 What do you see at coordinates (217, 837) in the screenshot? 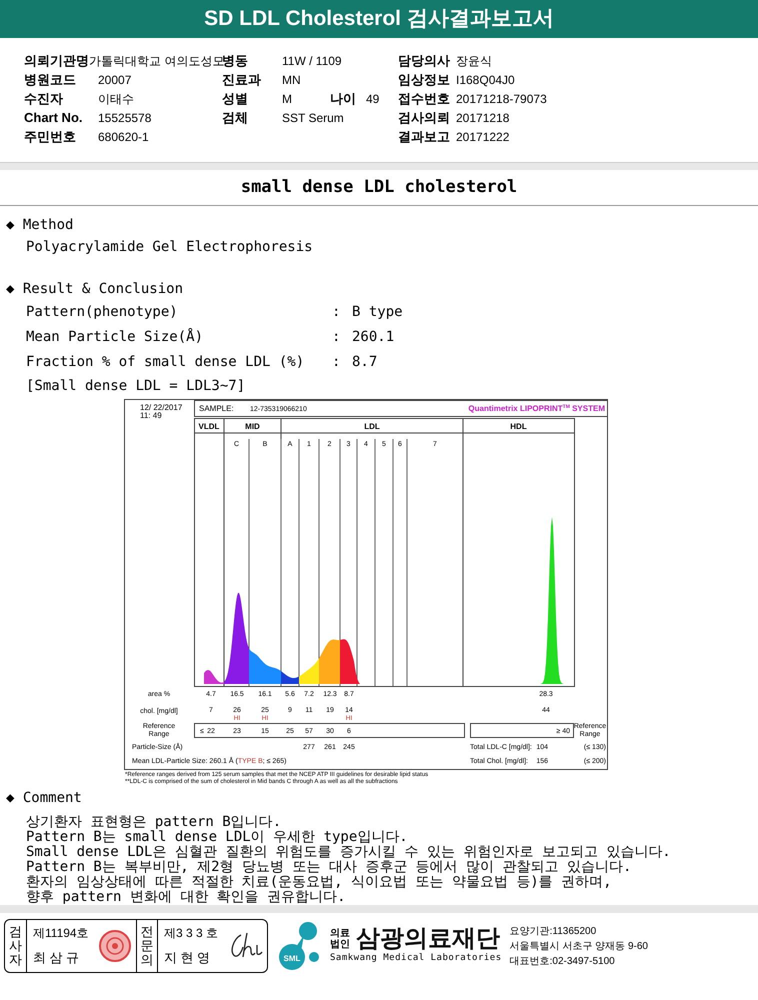
I see `comment-line: Pattern B는 small dense LDL이 우세한 type입니다.` at bounding box center [217, 837].